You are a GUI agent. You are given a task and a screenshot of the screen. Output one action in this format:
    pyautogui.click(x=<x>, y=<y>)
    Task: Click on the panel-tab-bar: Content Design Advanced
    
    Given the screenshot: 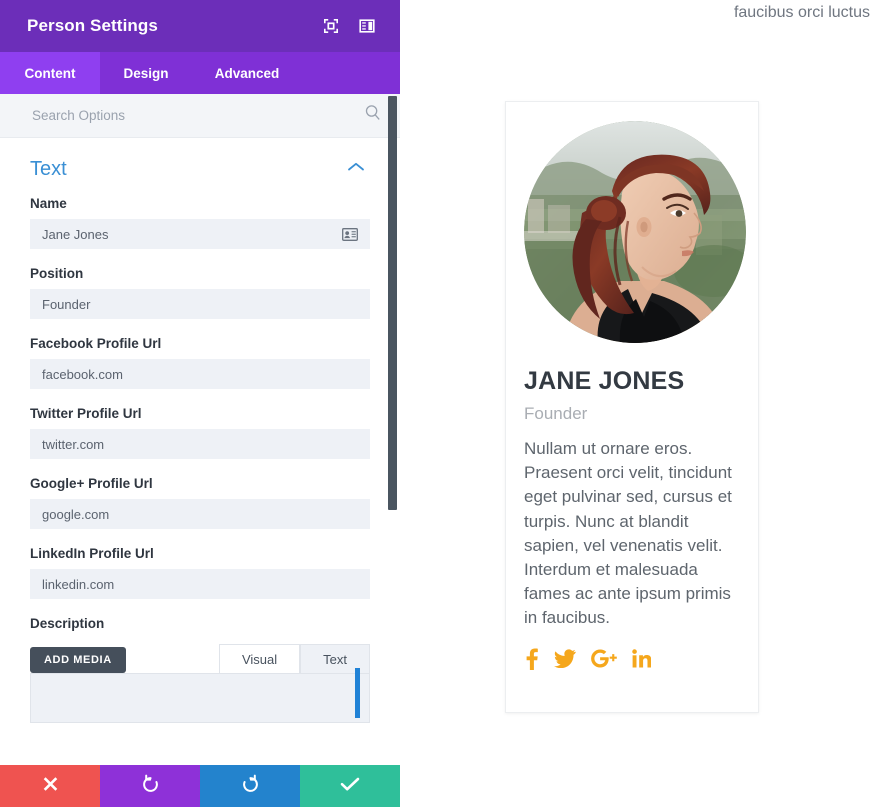 What is the action you would take?
    pyautogui.click(x=200, y=73)
    